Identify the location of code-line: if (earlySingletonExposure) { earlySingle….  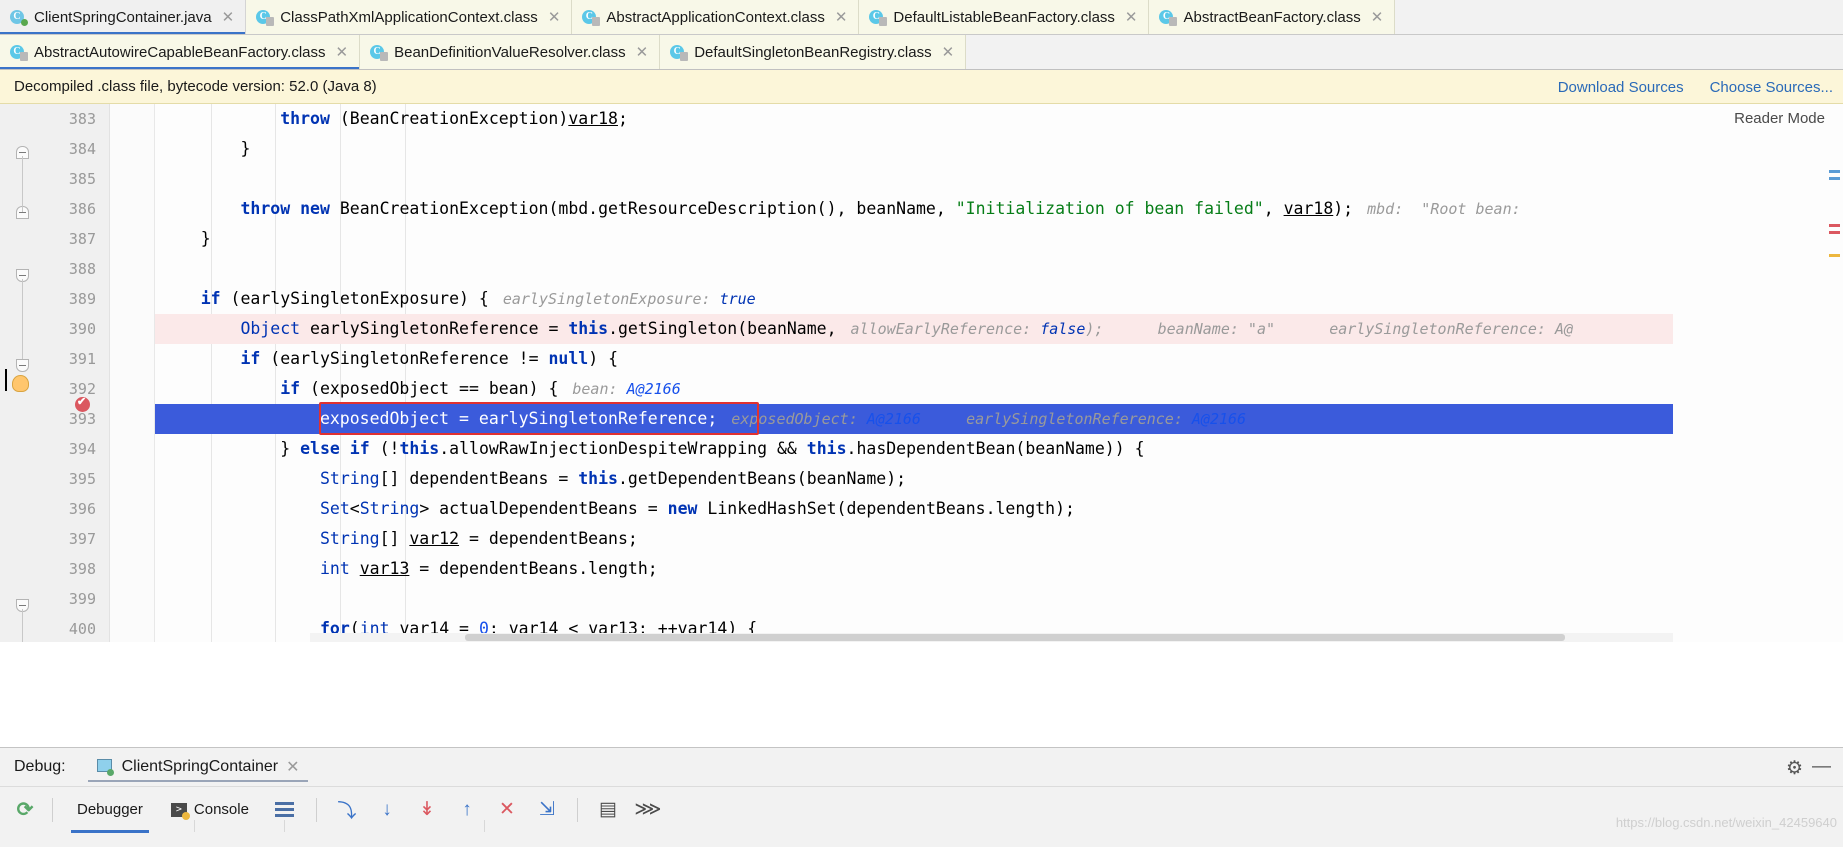
(999, 299).